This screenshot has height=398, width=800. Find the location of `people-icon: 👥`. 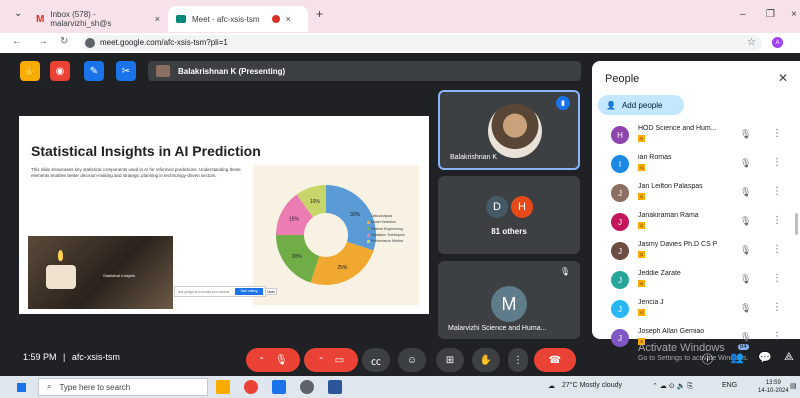

people-icon: 👥 is located at coordinates (737, 357).